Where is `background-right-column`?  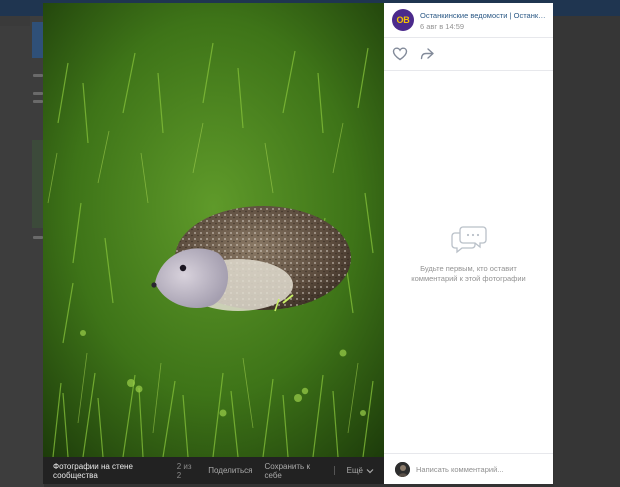 background-right-column is located at coordinates (587, 251).